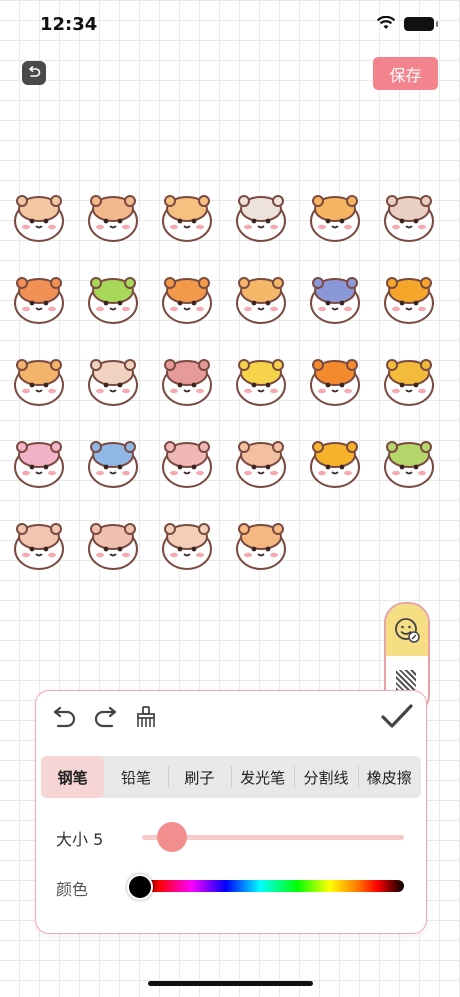  What do you see at coordinates (135, 777) in the screenshot?
I see `tab-pencil: 铅笔` at bounding box center [135, 777].